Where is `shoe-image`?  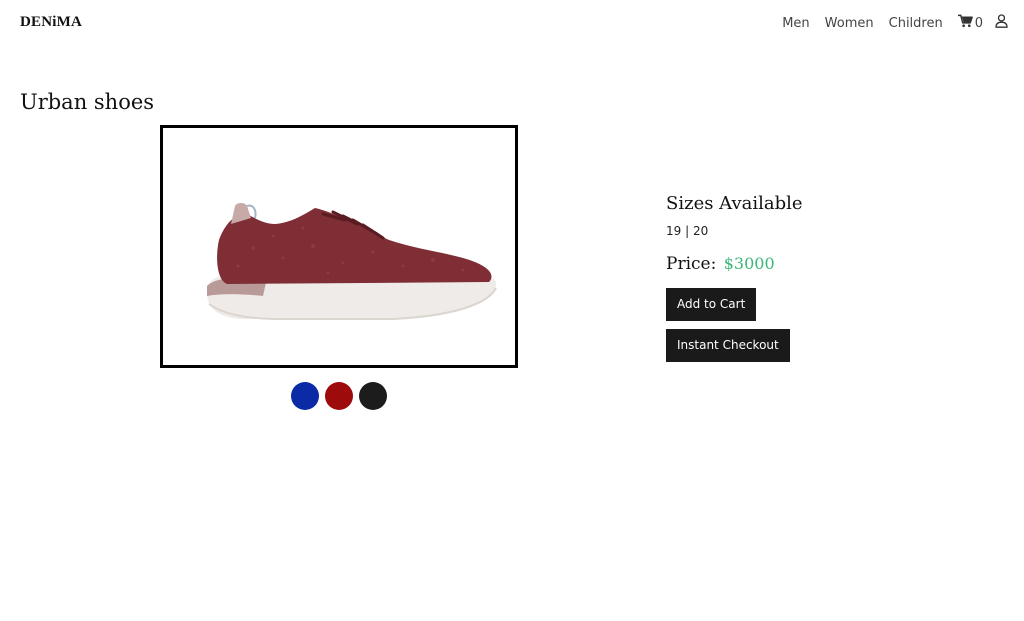 shoe-image is located at coordinates (339, 246).